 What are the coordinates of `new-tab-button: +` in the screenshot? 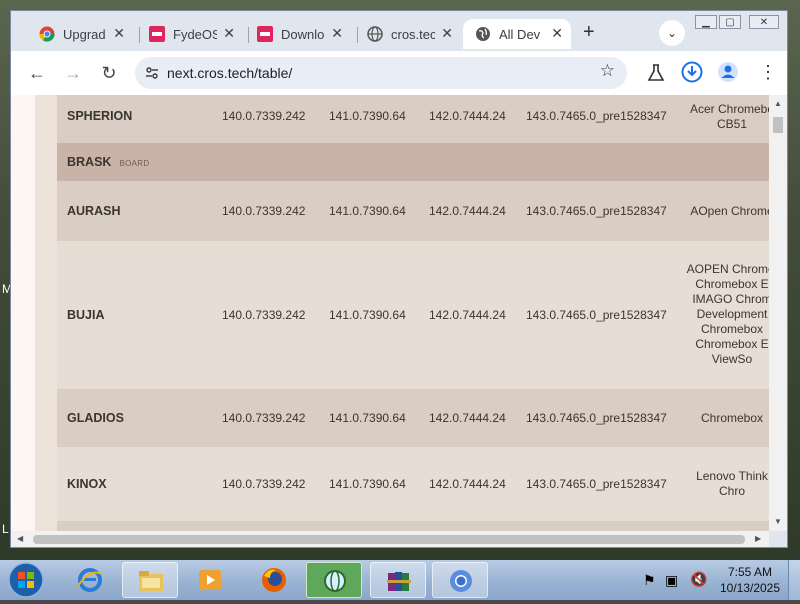 It's located at (589, 32).